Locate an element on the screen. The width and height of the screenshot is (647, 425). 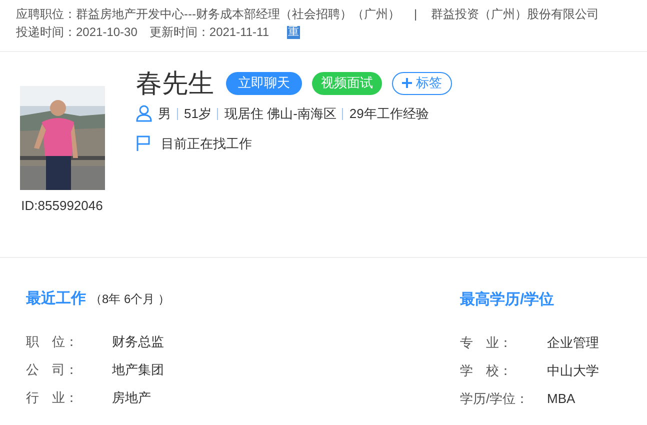
updated-date: 2021-11-11 is located at coordinates (239, 32).